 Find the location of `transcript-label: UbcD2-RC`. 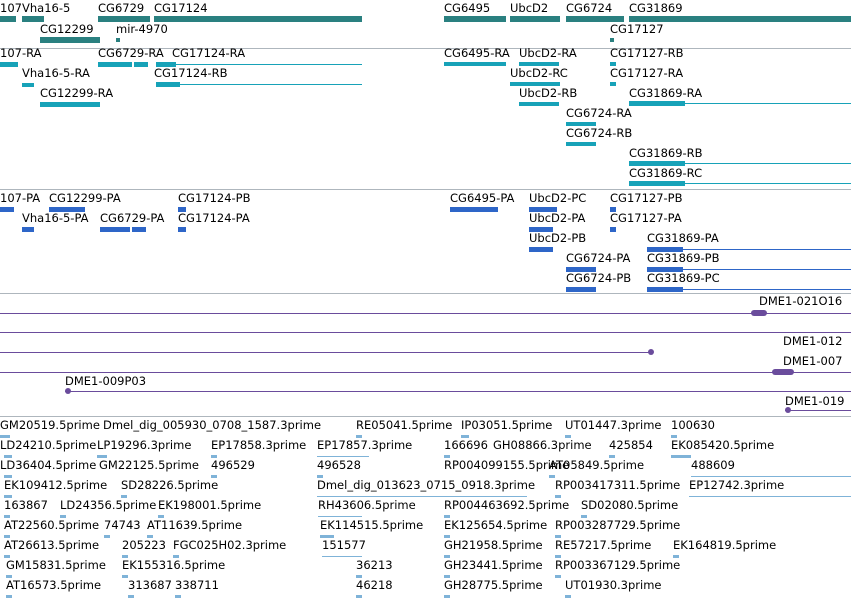

transcript-label: UbcD2-RC is located at coordinates (539, 73).